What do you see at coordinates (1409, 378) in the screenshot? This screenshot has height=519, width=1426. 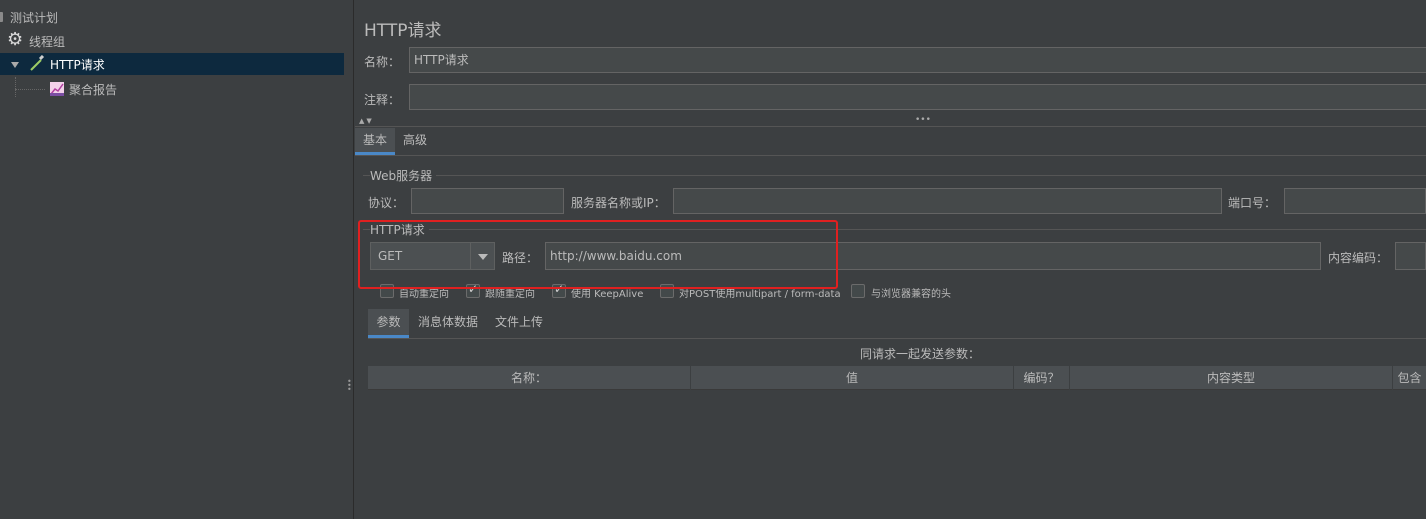 I see `column-header-include: 包含` at bounding box center [1409, 378].